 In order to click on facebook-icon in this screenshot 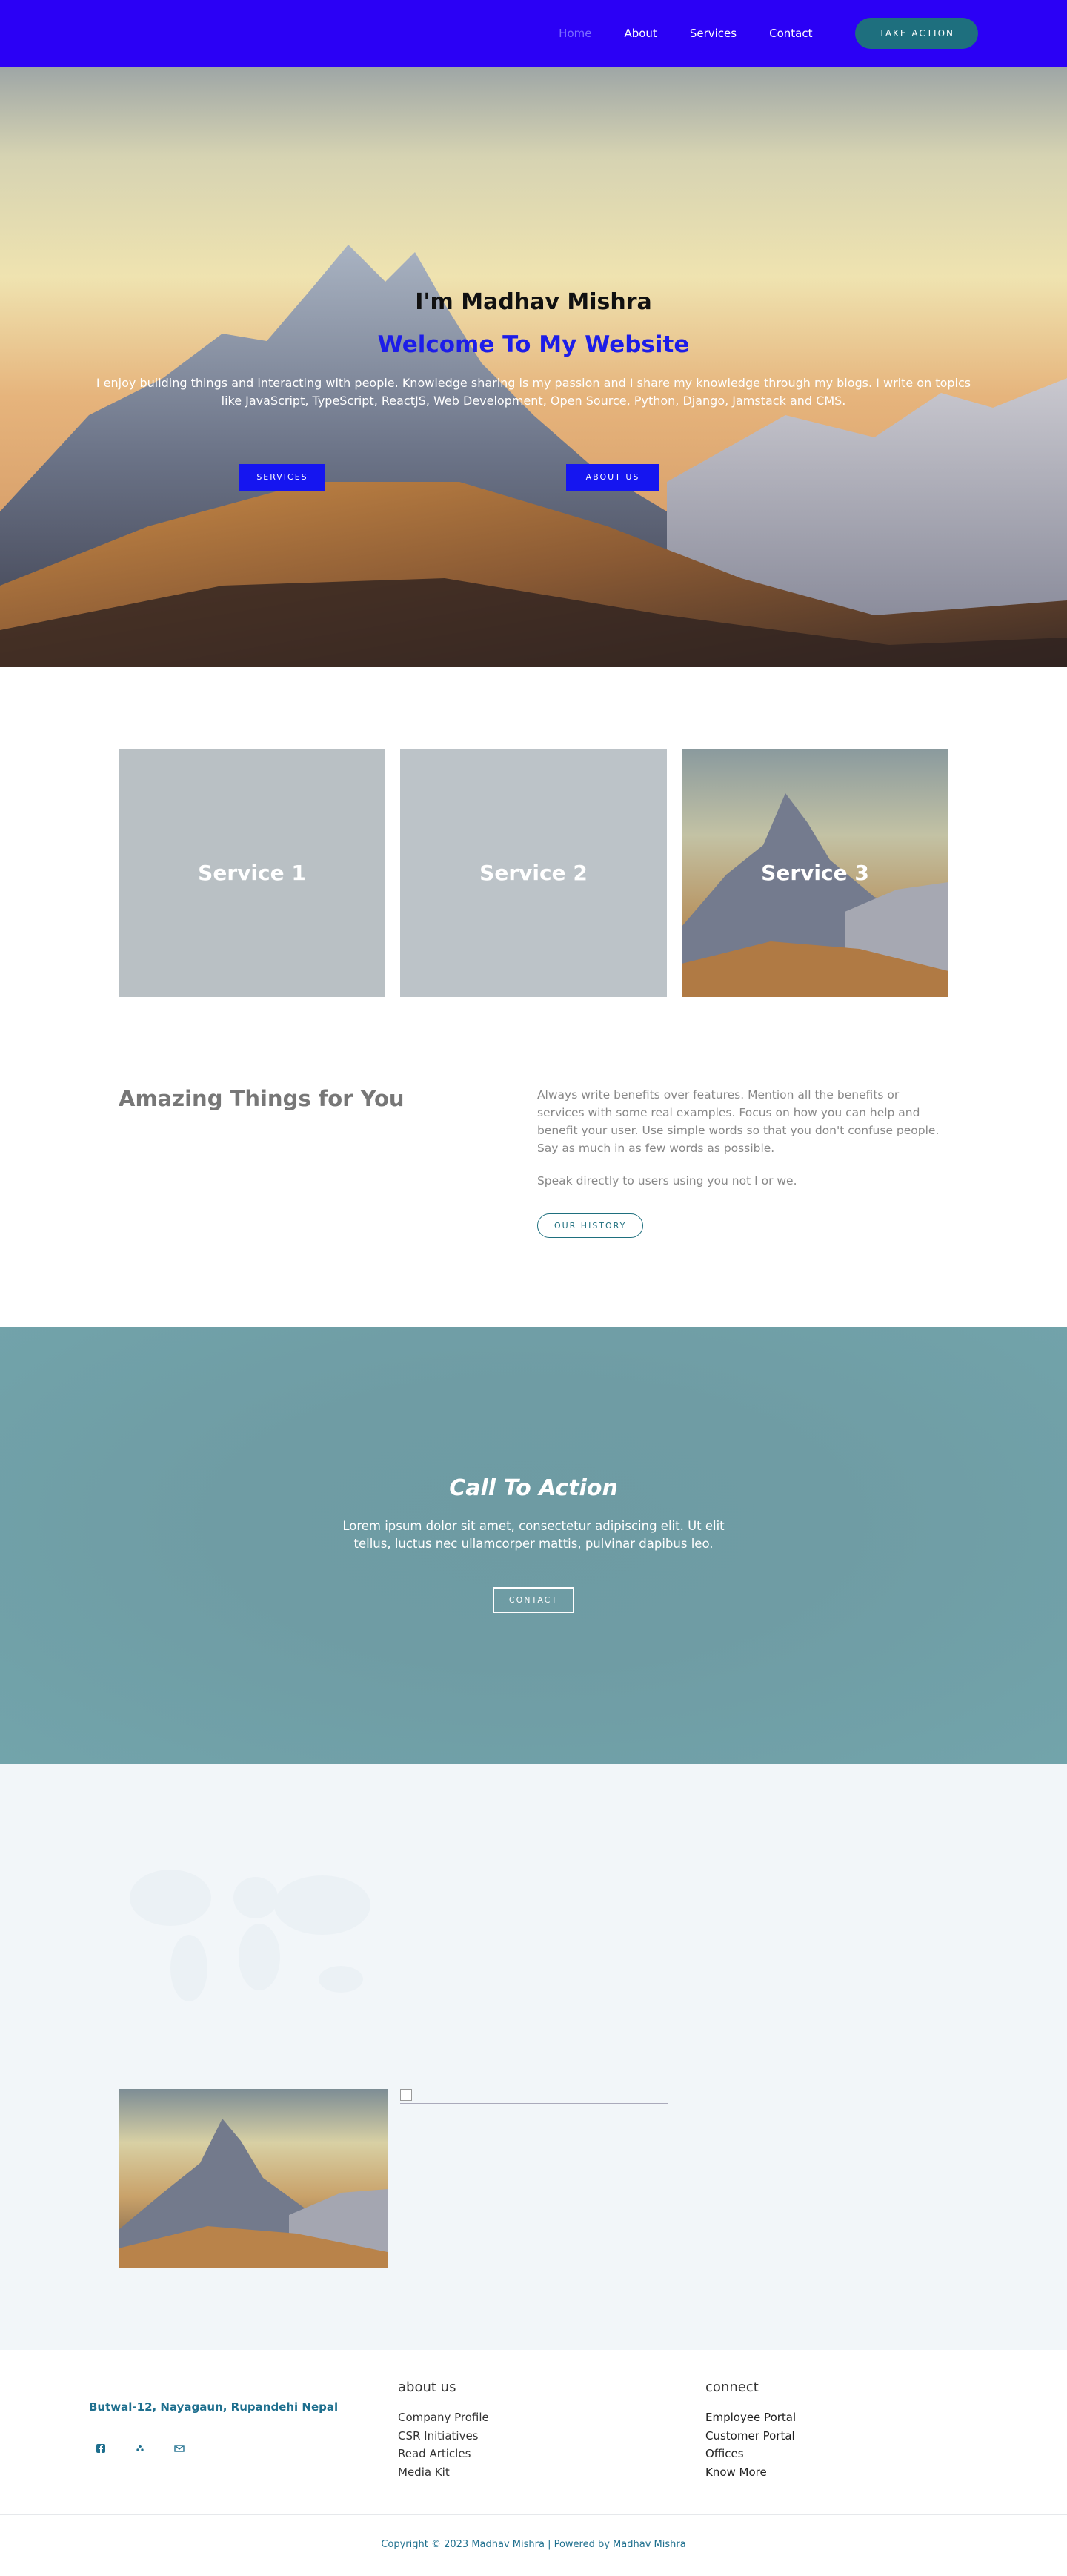, I will do `click(101, 2449)`.